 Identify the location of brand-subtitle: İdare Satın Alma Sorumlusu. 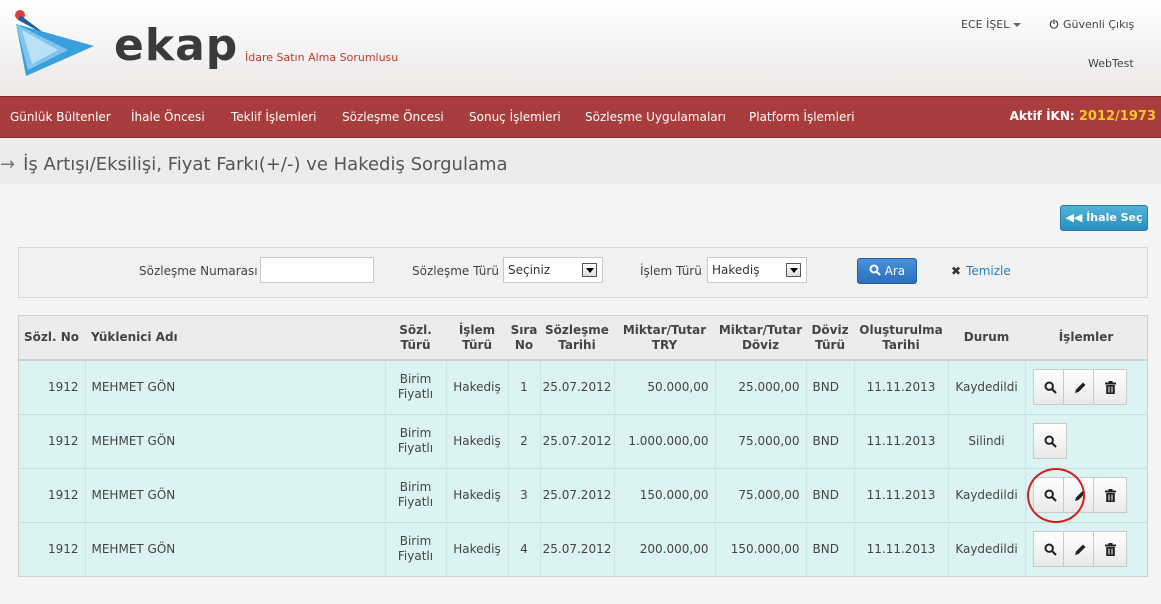
(322, 57).